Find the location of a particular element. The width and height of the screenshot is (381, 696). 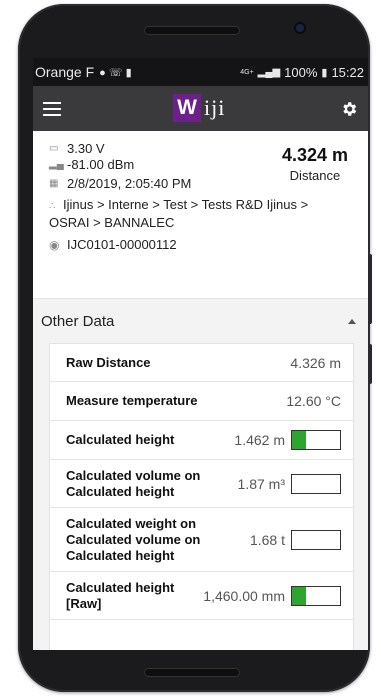

group-icon: ∴ is located at coordinates (52, 206).